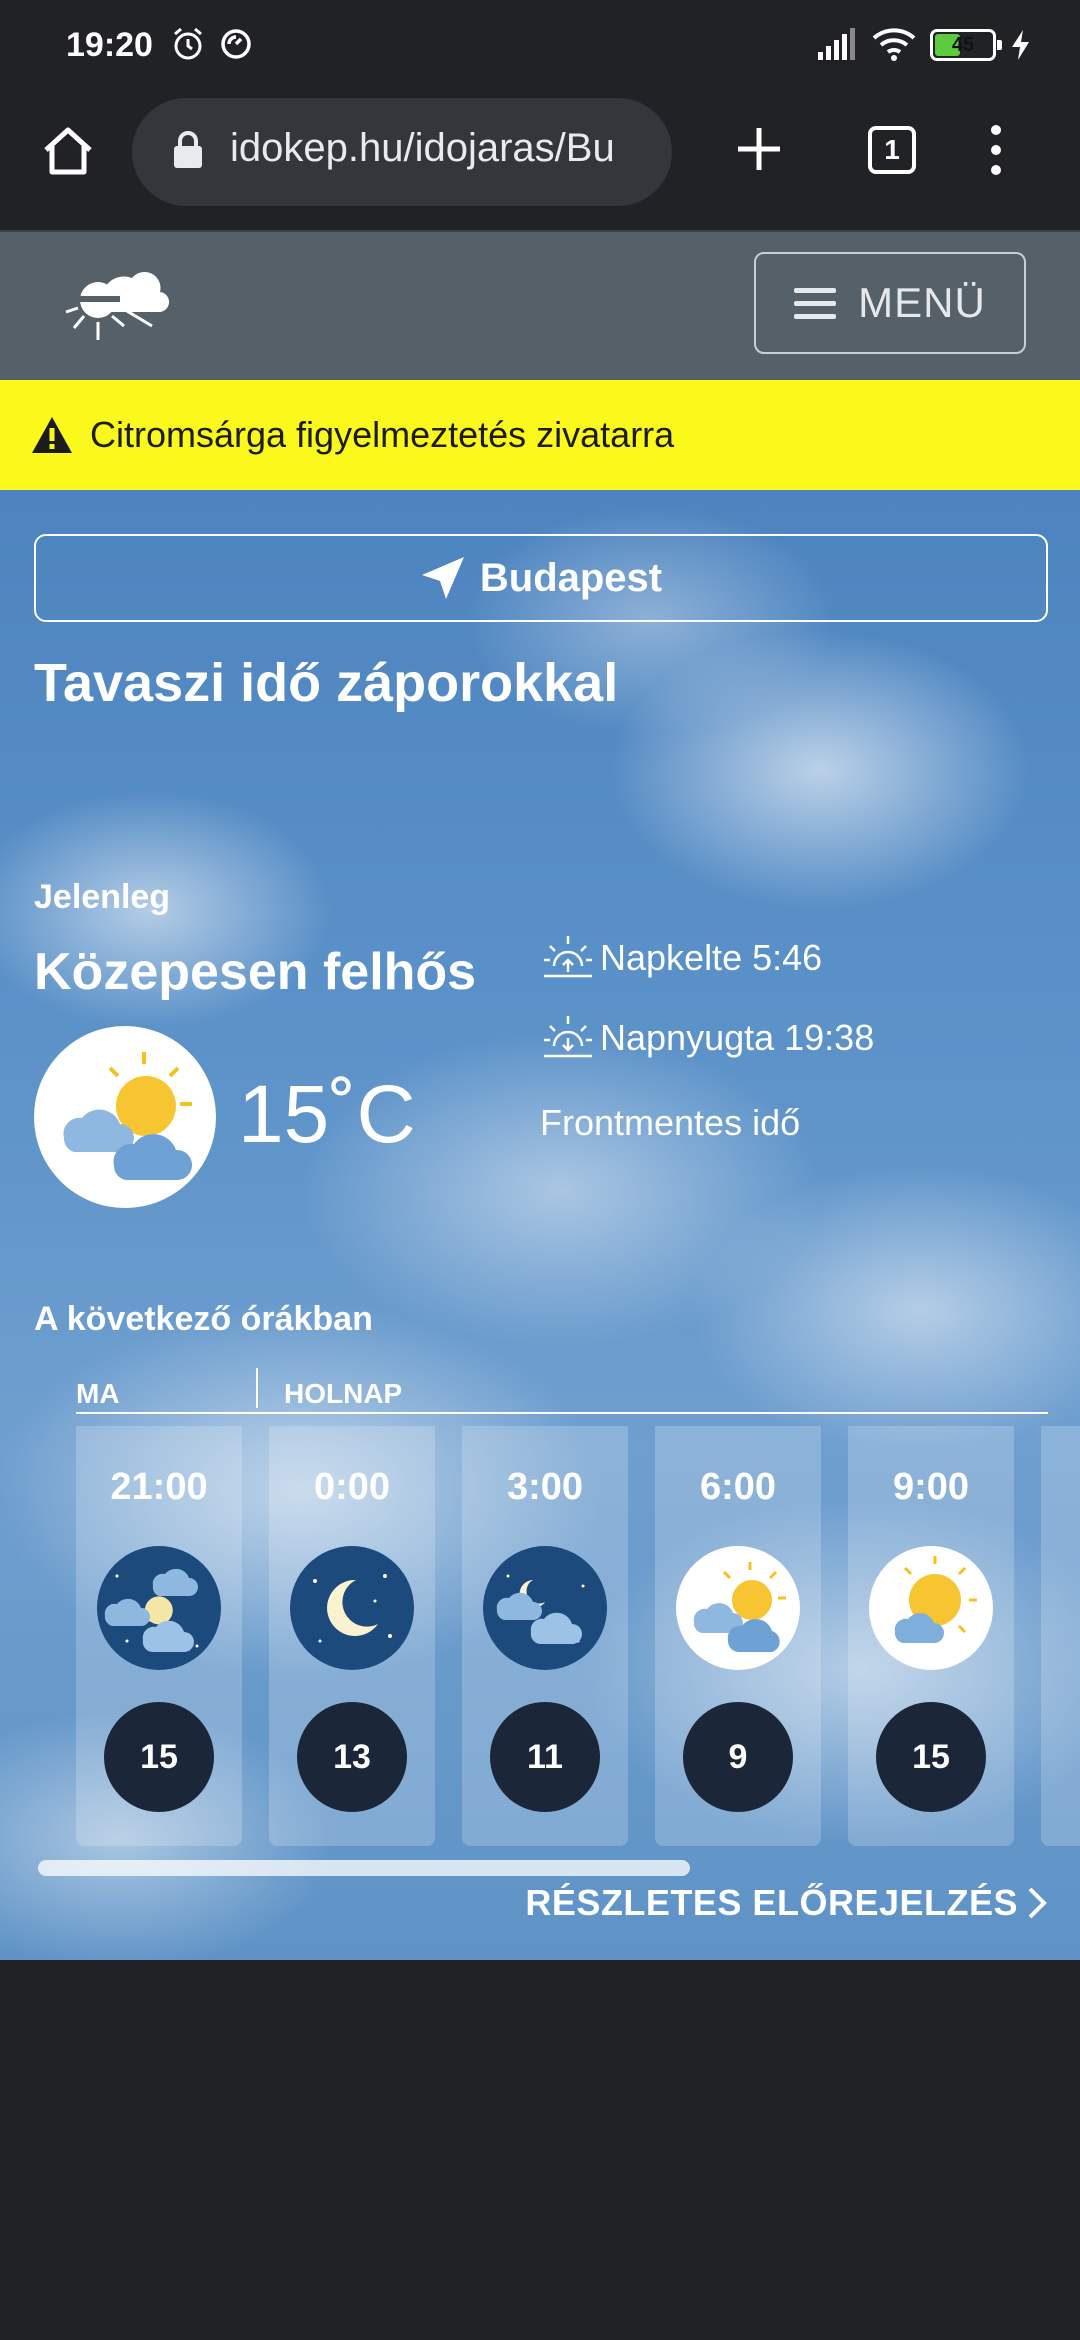 The image size is (1080, 2340). Describe the element at coordinates (836, 44) in the screenshot. I see `signal-icon` at that location.